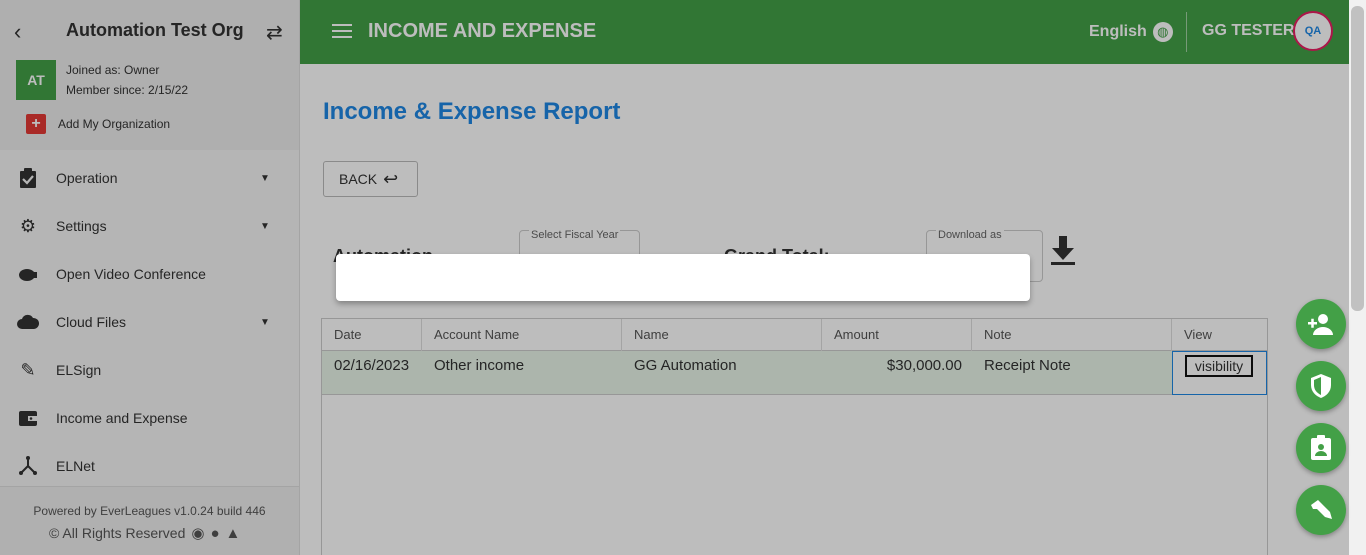 This screenshot has width=1366, height=555. Describe the element at coordinates (1321, 510) in the screenshot. I see `tool-fab` at that location.